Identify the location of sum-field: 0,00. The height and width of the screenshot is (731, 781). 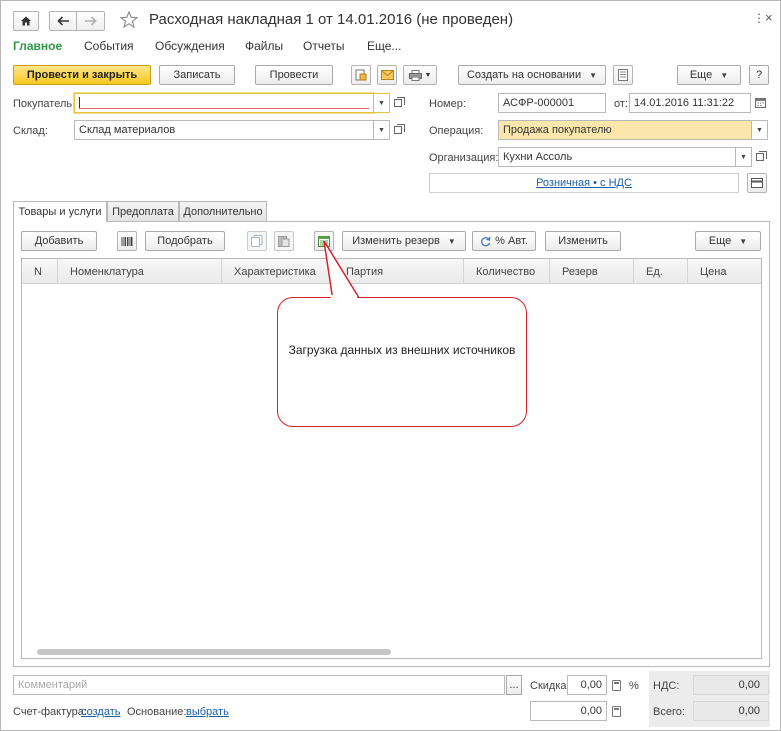
(568, 711).